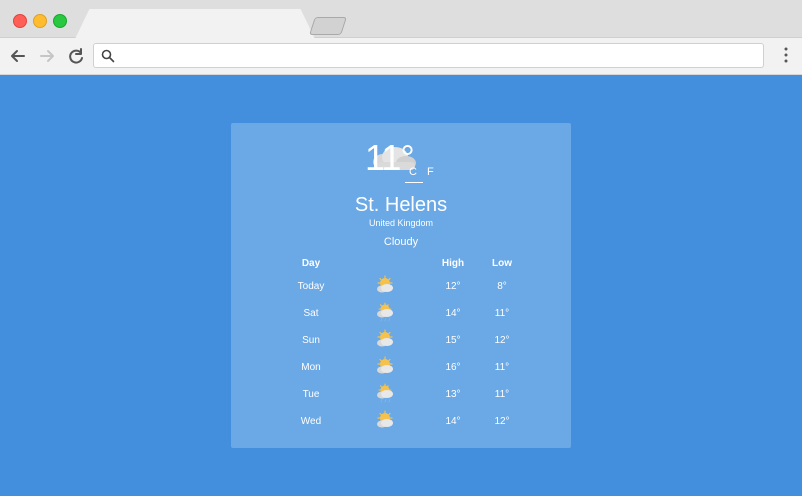 This screenshot has height=496, width=802. Describe the element at coordinates (413, 172) in the screenshot. I see `celsius-toggle: C` at that location.